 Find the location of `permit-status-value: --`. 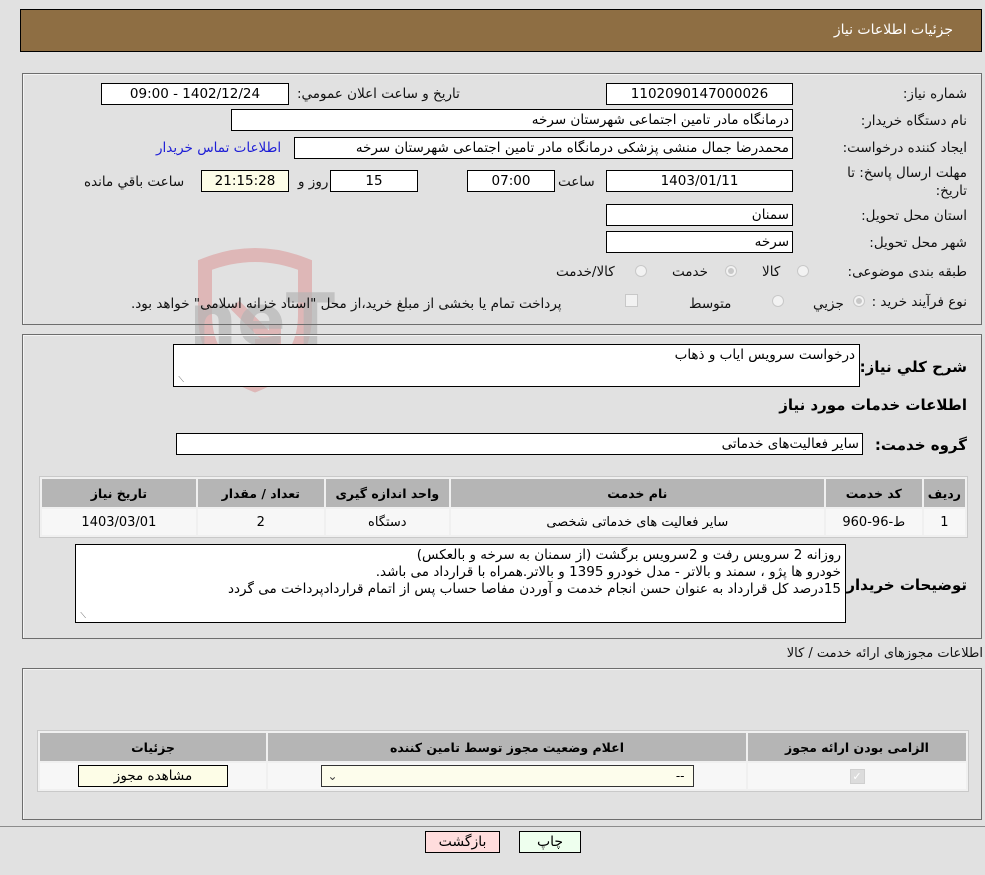

permit-status-value: -- is located at coordinates (680, 776).